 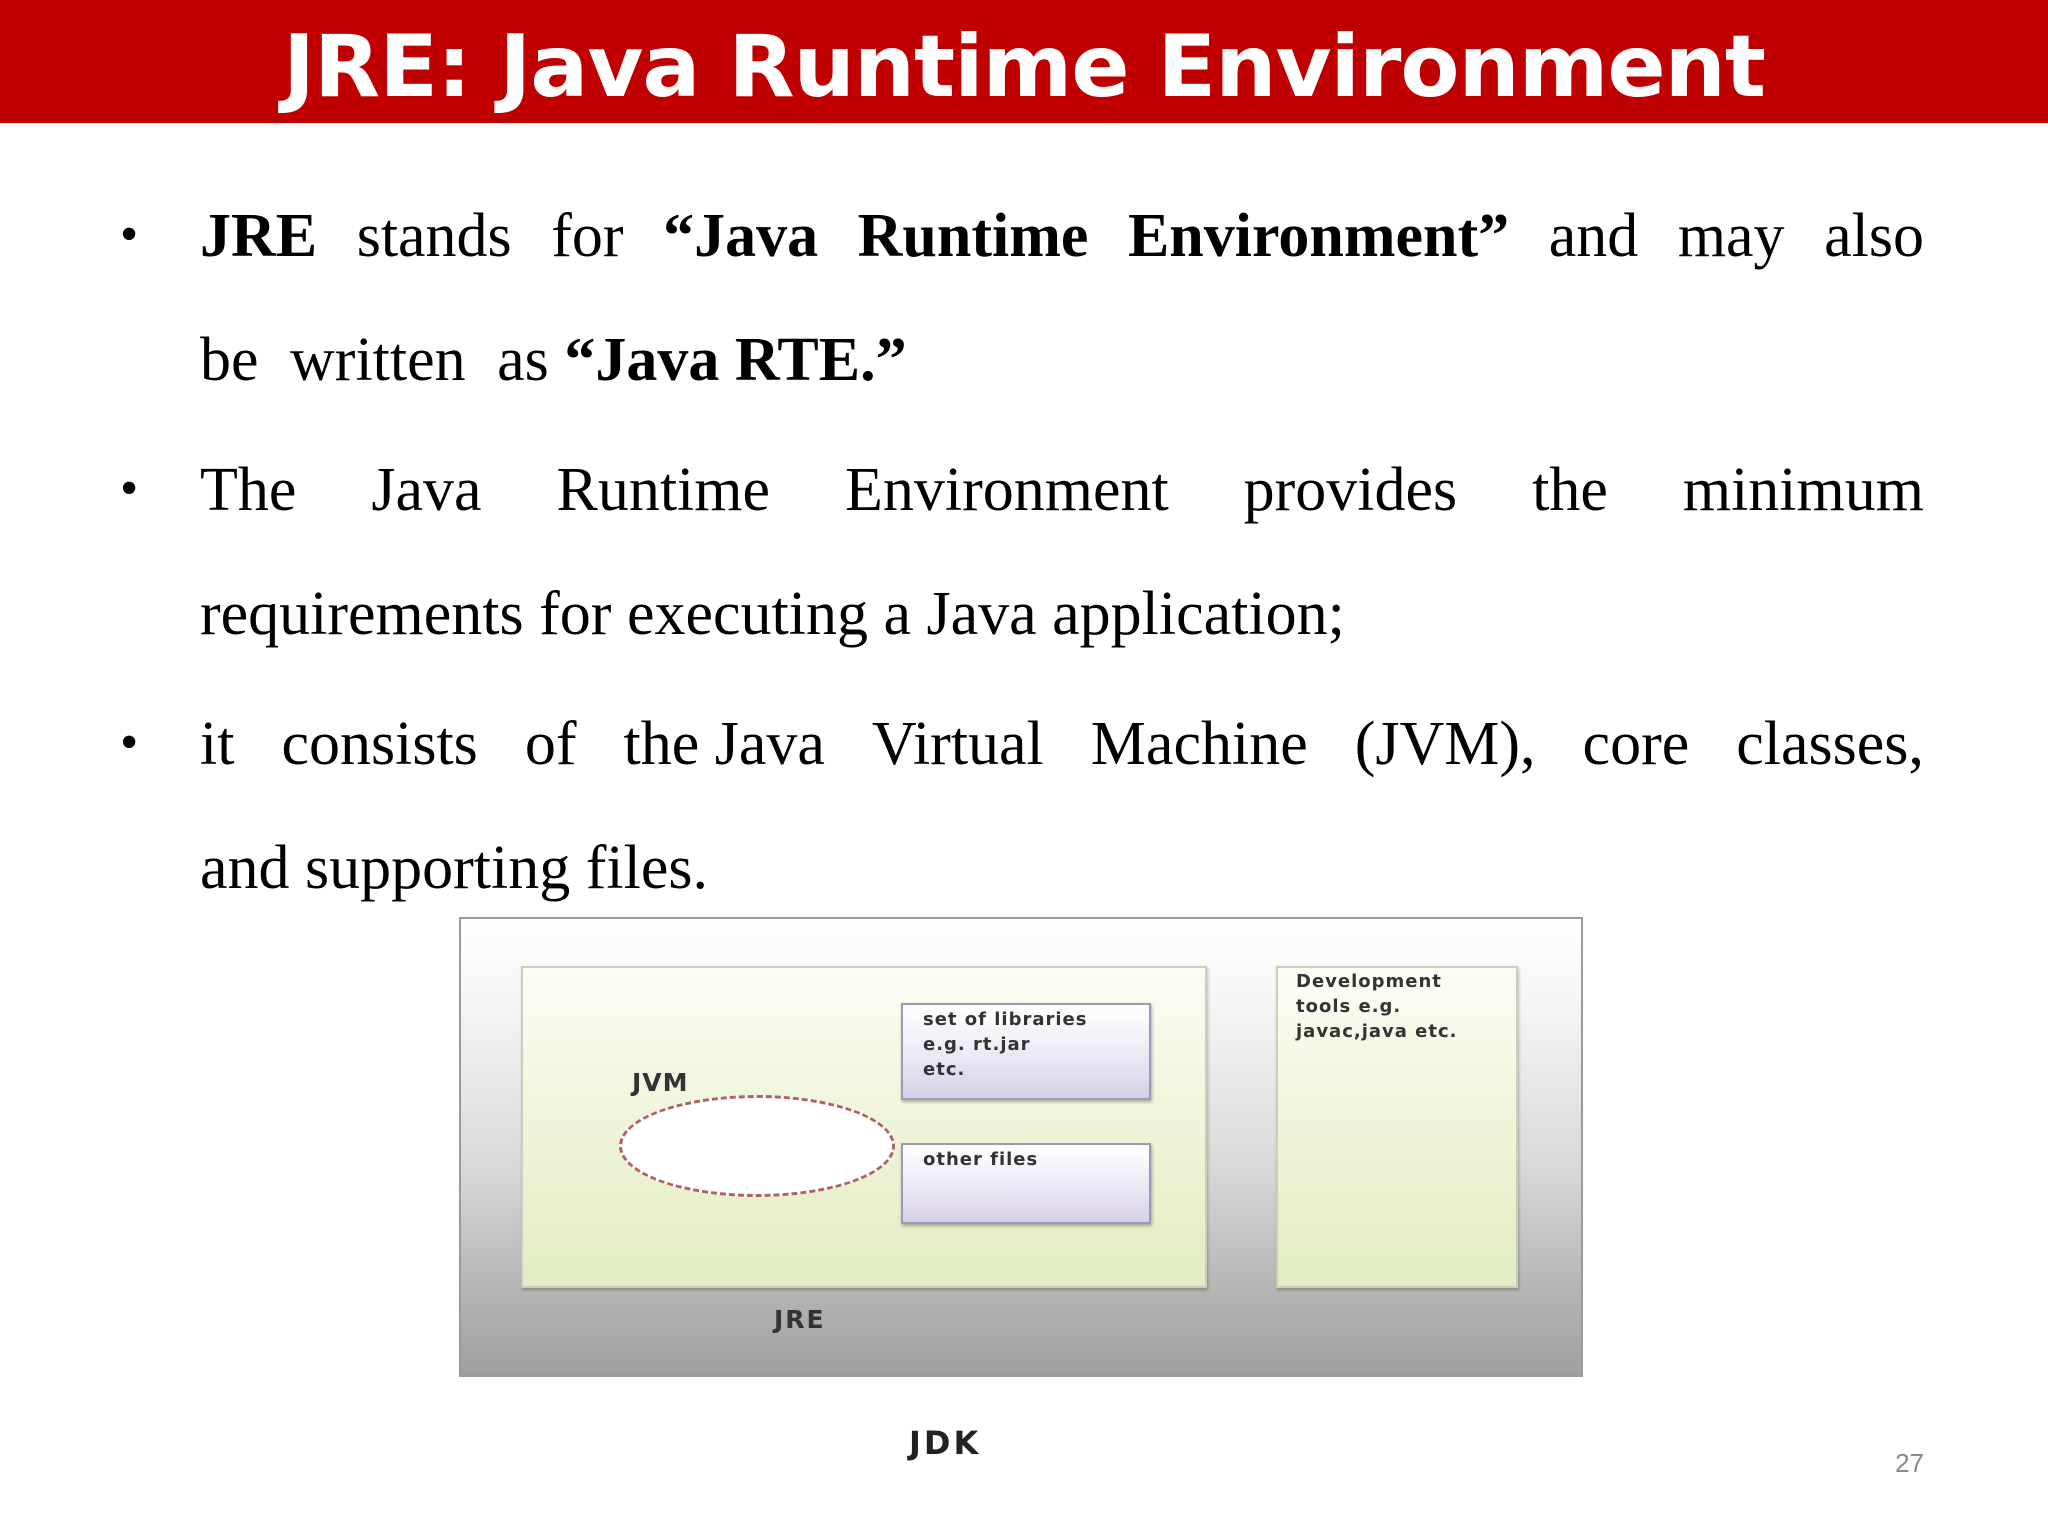 What do you see at coordinates (1318, 236) in the screenshot?
I see `bullet-word: Environment”` at bounding box center [1318, 236].